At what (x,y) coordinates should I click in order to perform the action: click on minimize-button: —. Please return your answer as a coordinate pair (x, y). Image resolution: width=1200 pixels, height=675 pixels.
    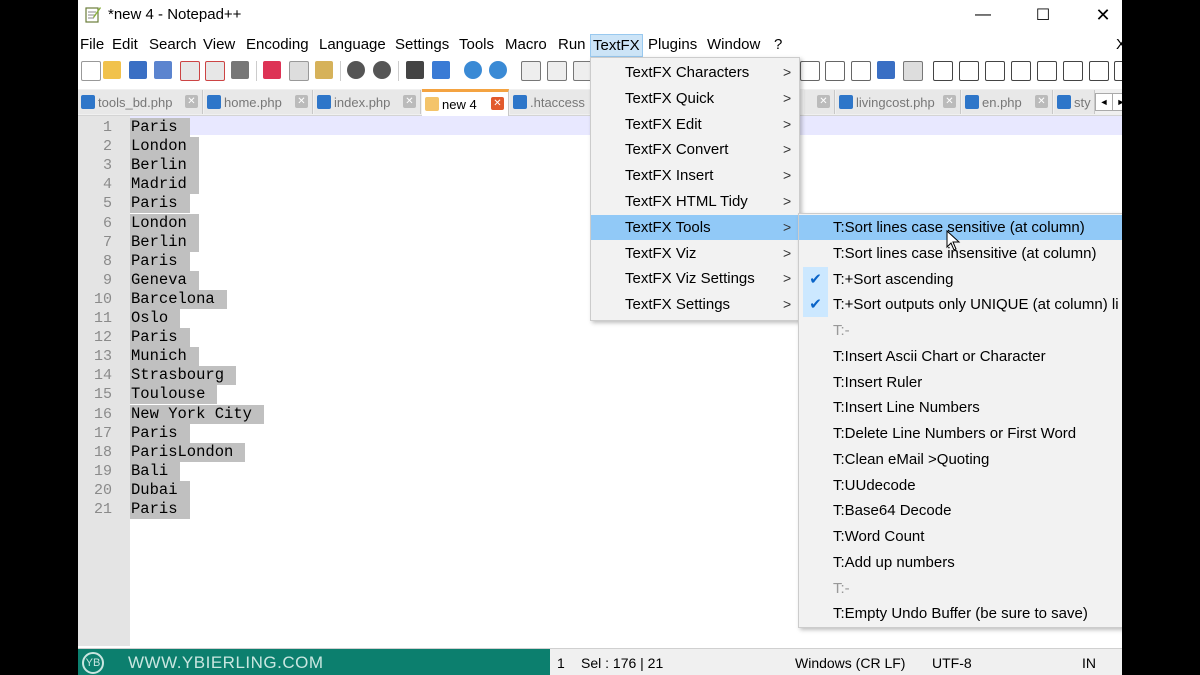
    Looking at the image, I should click on (983, 15).